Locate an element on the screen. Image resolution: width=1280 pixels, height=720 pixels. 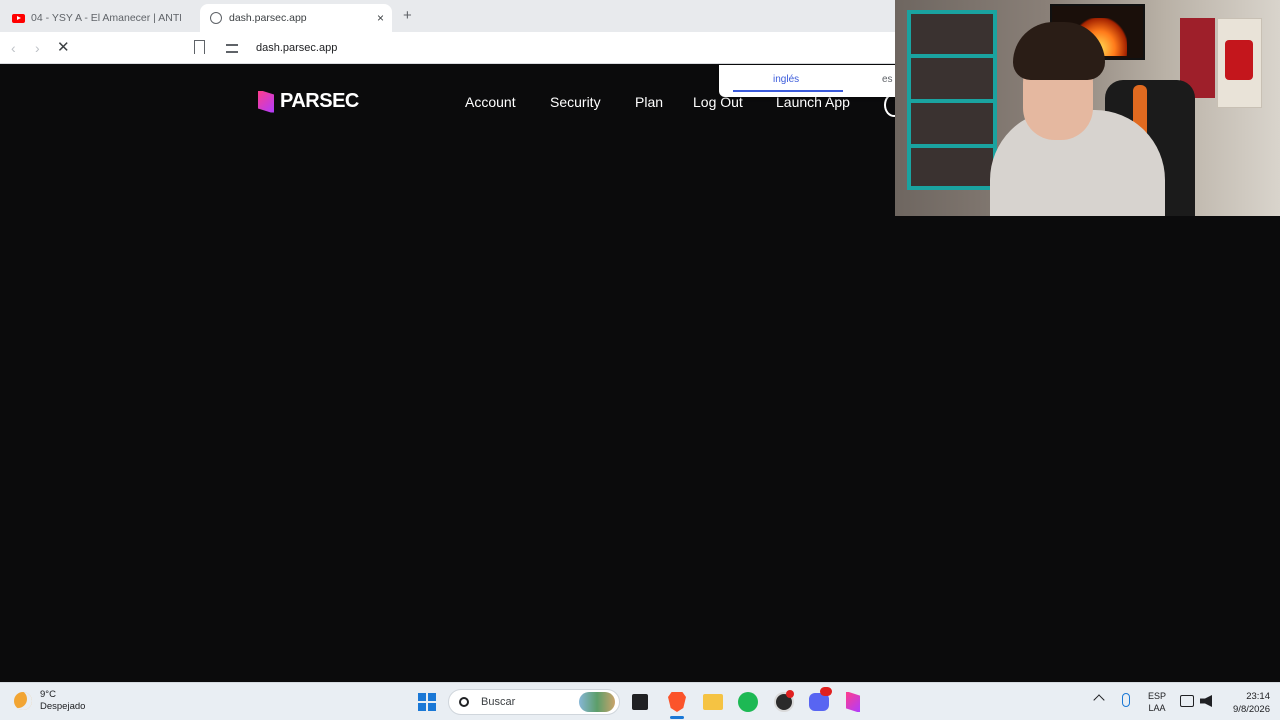
volume-icon is located at coordinates (1206, 701).